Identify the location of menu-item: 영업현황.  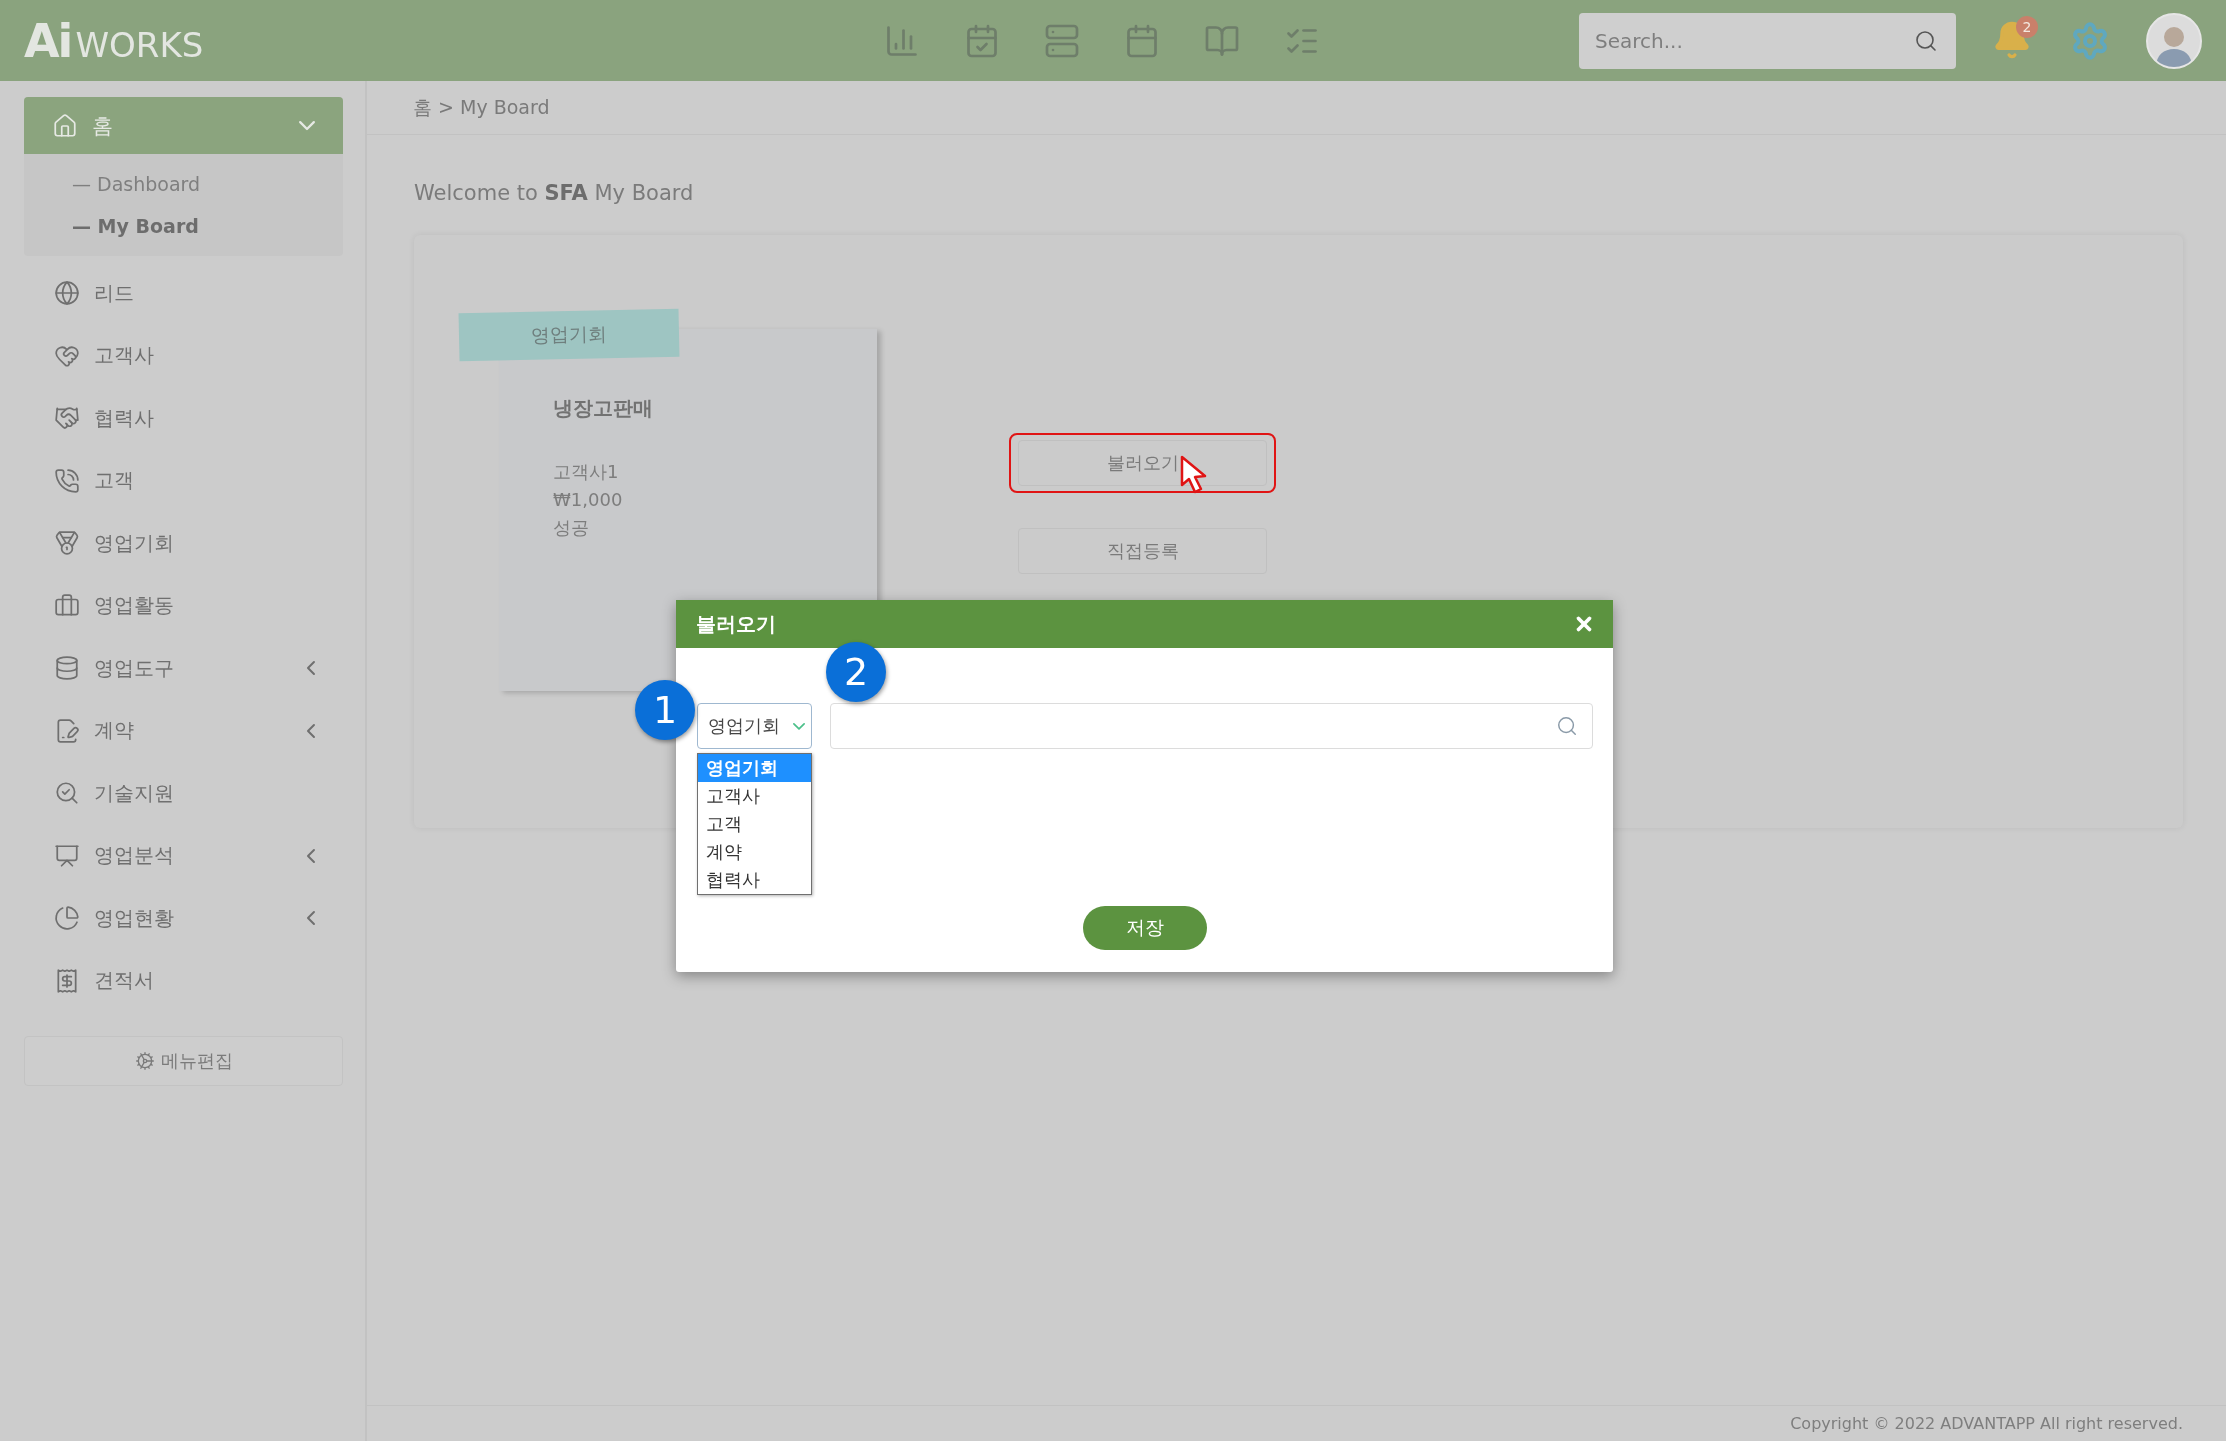
(183, 918).